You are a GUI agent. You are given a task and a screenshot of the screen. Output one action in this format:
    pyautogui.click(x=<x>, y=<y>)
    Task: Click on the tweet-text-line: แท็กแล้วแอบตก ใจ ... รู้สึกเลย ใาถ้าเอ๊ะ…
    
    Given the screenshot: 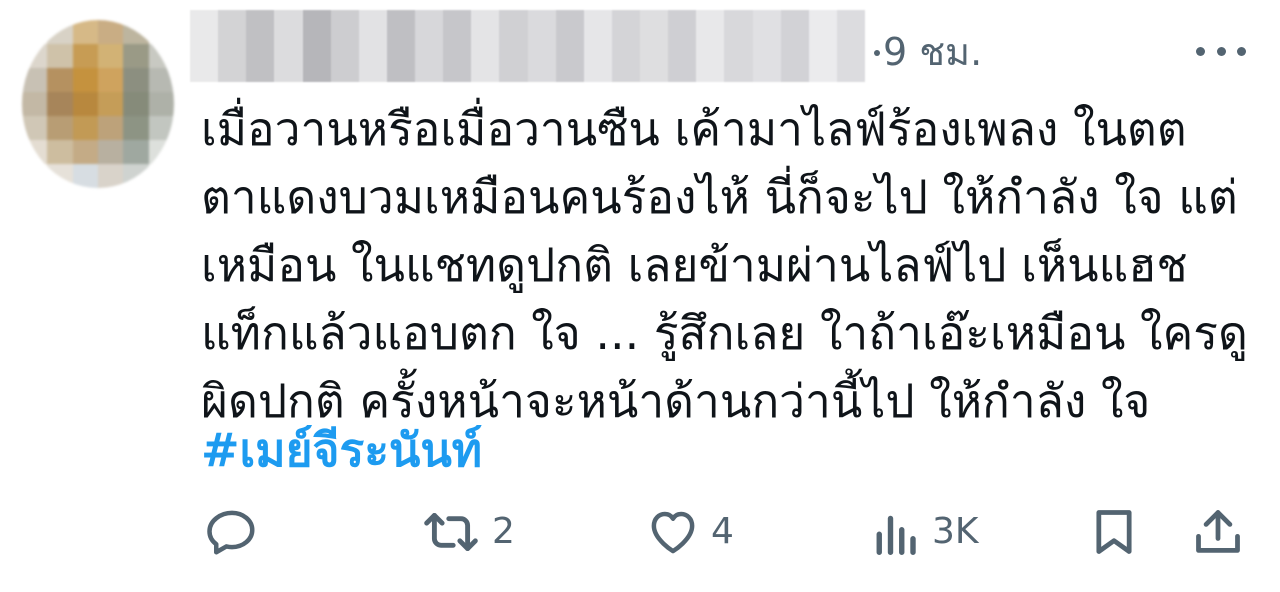 What is the action you would take?
    pyautogui.click(x=724, y=333)
    